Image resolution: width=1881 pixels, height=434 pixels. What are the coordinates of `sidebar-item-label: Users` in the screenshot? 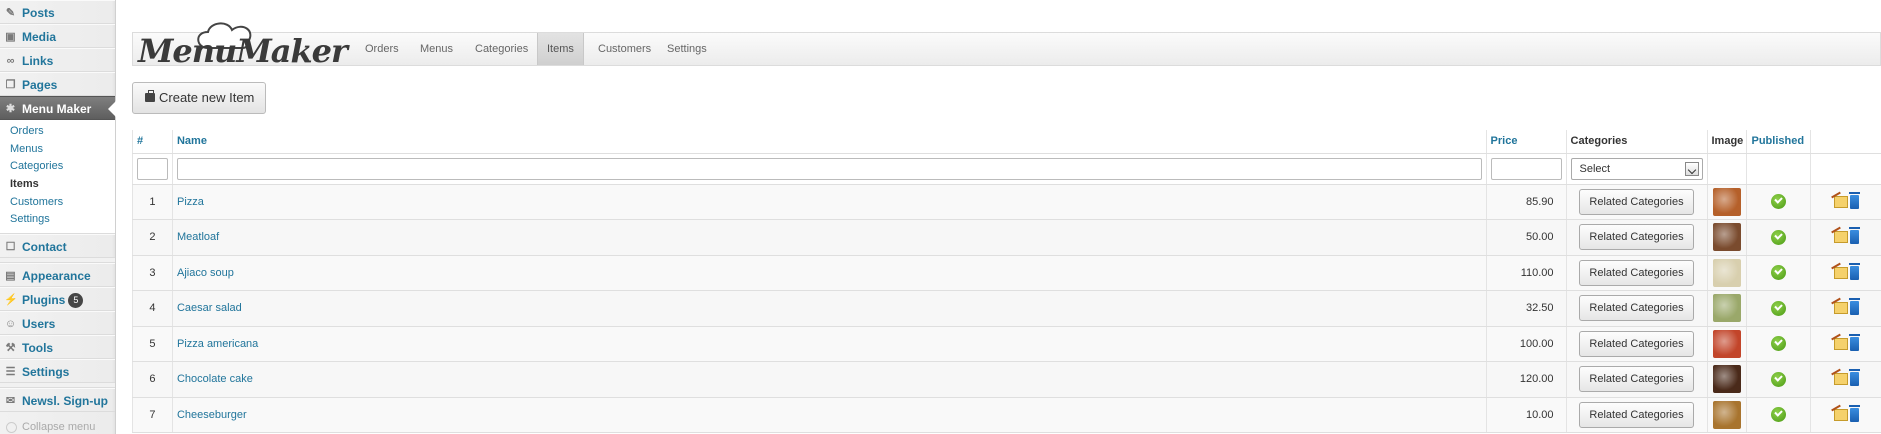 It's located at (39, 324).